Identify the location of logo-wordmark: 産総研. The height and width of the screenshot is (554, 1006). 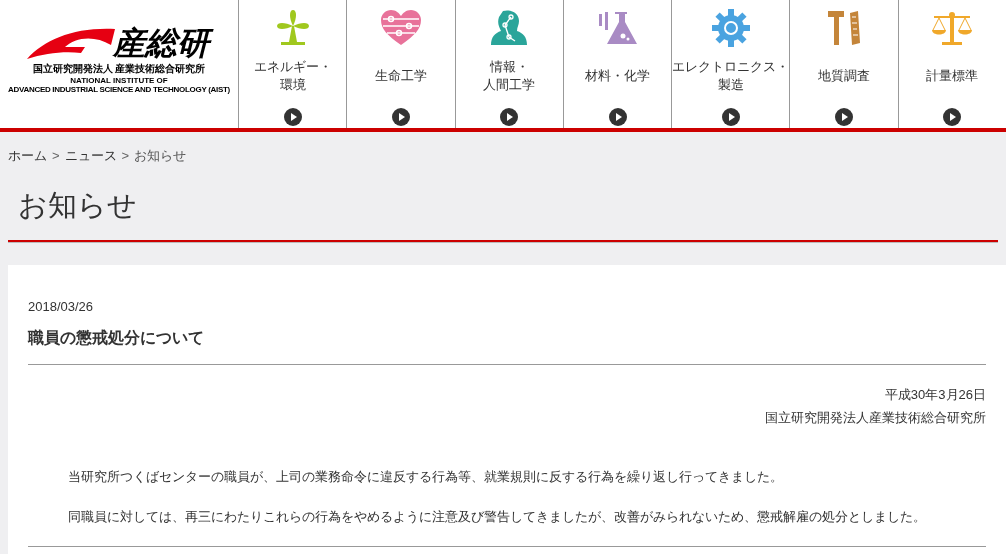
(163, 43).